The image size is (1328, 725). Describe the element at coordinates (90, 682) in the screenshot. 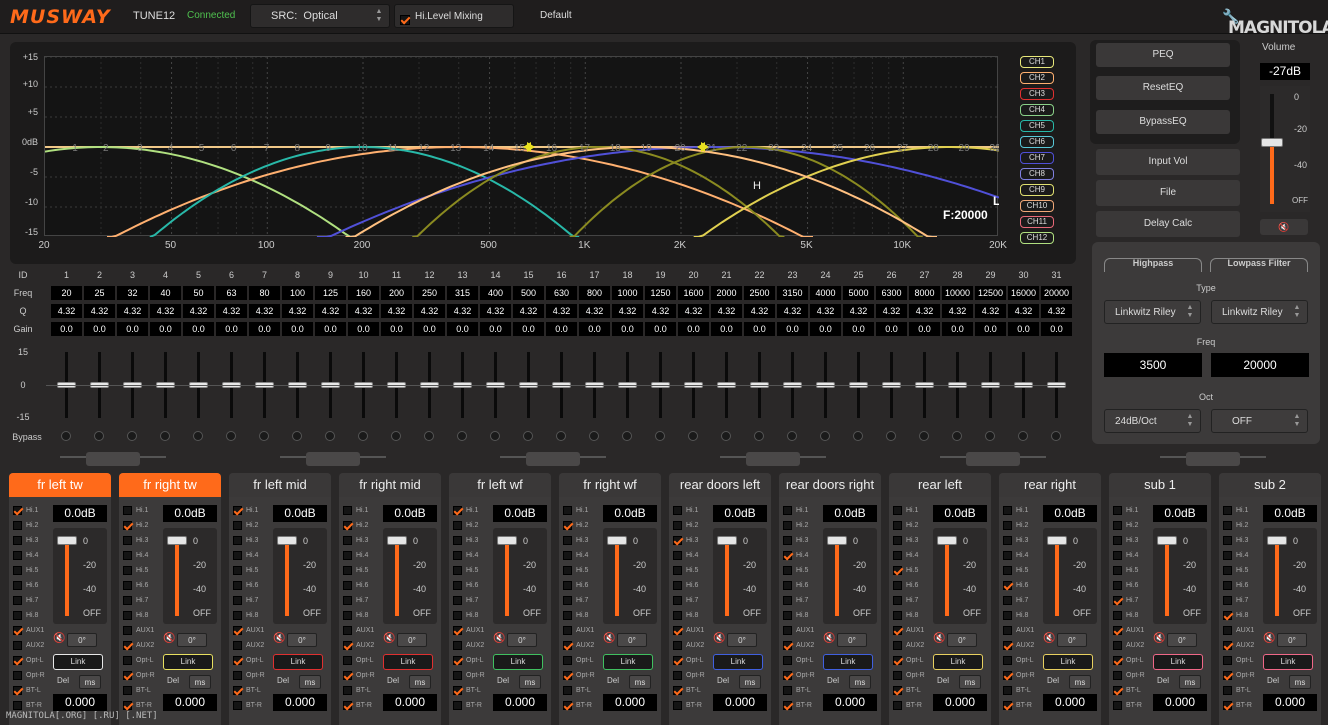

I see `delay-unit-button: ms` at that location.